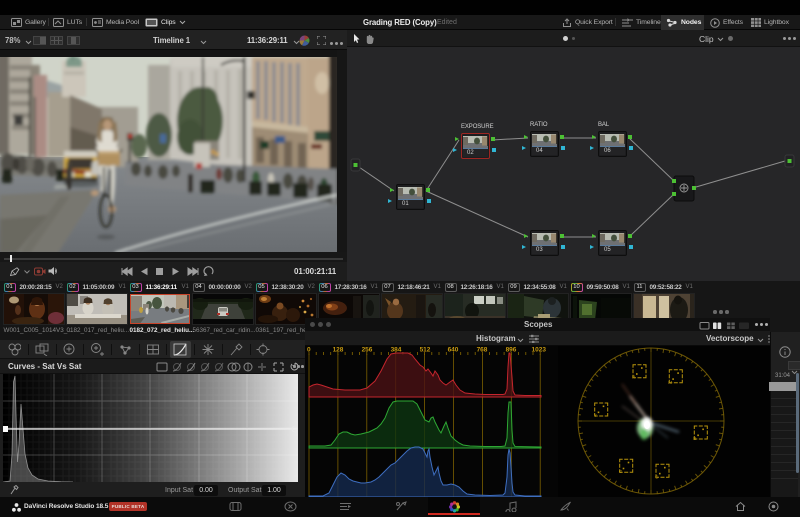 This screenshot has height=517, width=800. What do you see at coordinates (621, 471) in the screenshot?
I see `svg-text: G` at bounding box center [621, 471].